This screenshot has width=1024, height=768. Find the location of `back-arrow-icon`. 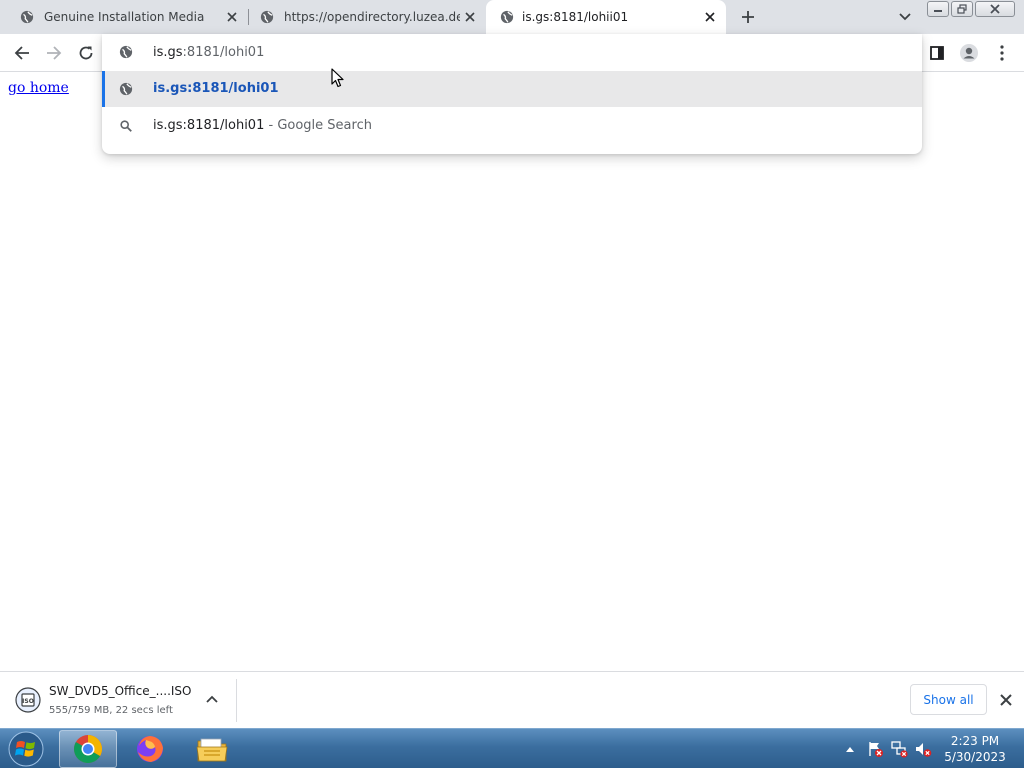

back-arrow-icon is located at coordinates (21, 53).